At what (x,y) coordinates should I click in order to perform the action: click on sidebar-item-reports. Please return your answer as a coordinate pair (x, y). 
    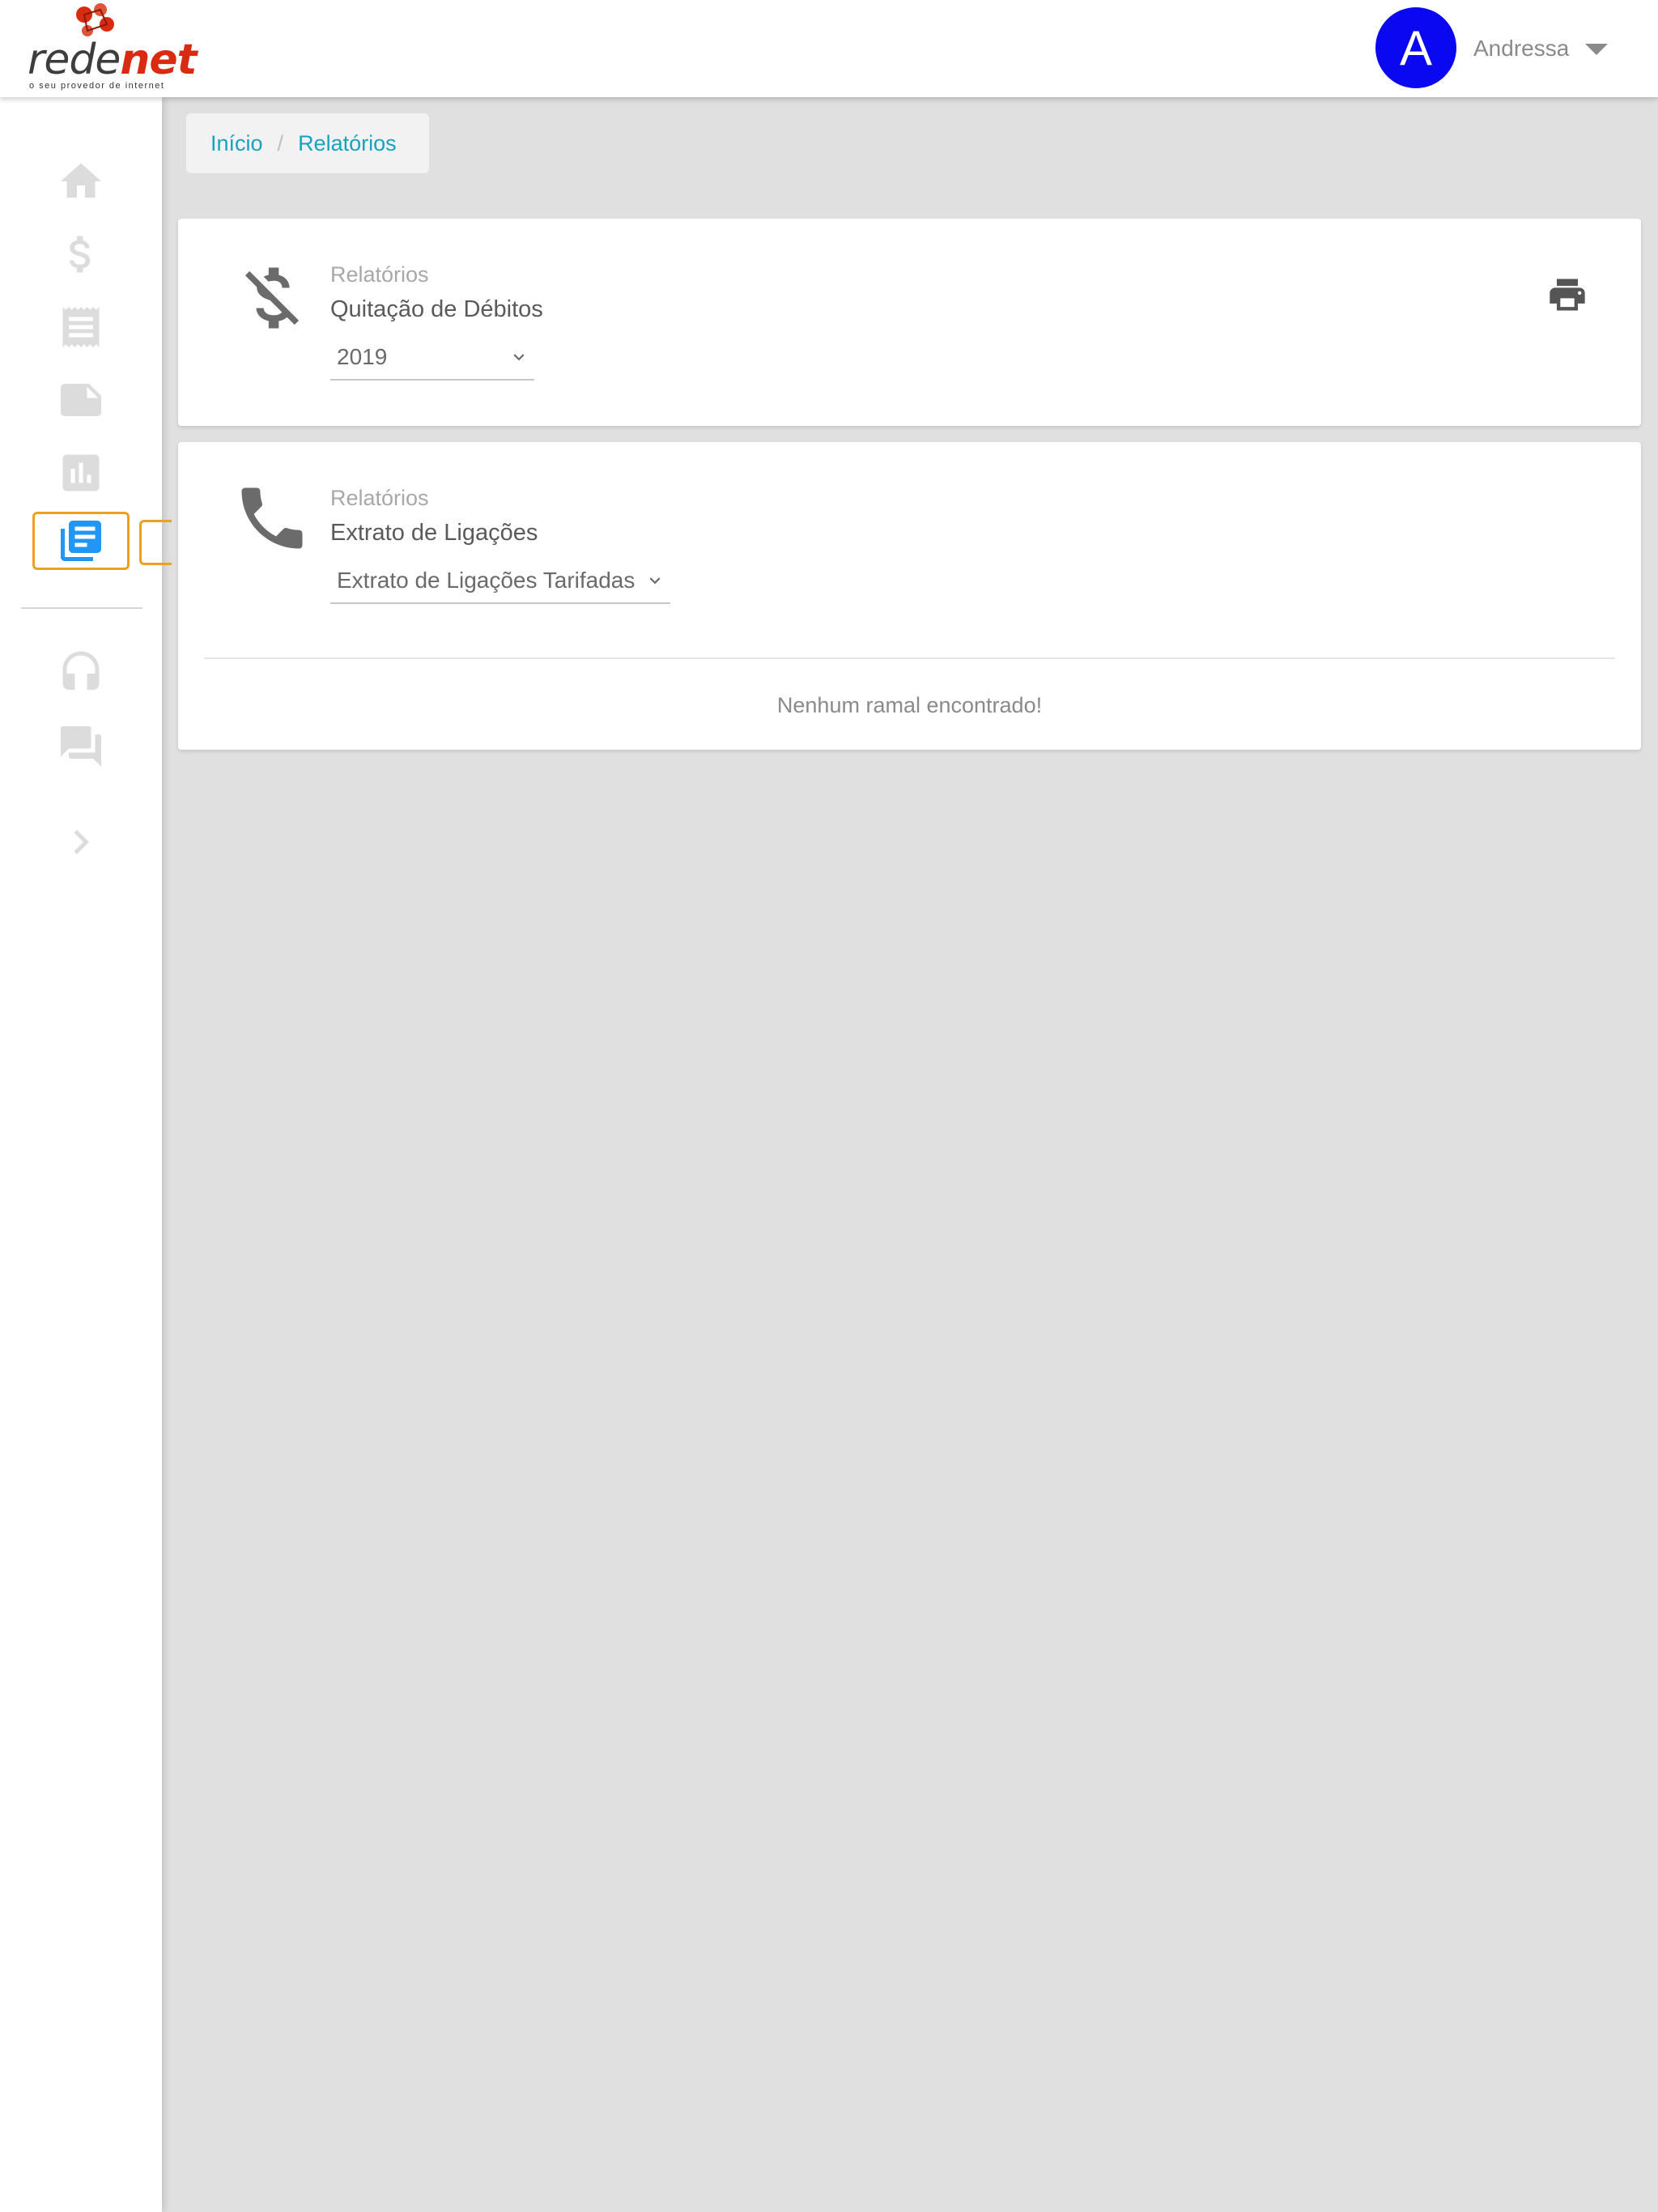
    Looking at the image, I should click on (81, 541).